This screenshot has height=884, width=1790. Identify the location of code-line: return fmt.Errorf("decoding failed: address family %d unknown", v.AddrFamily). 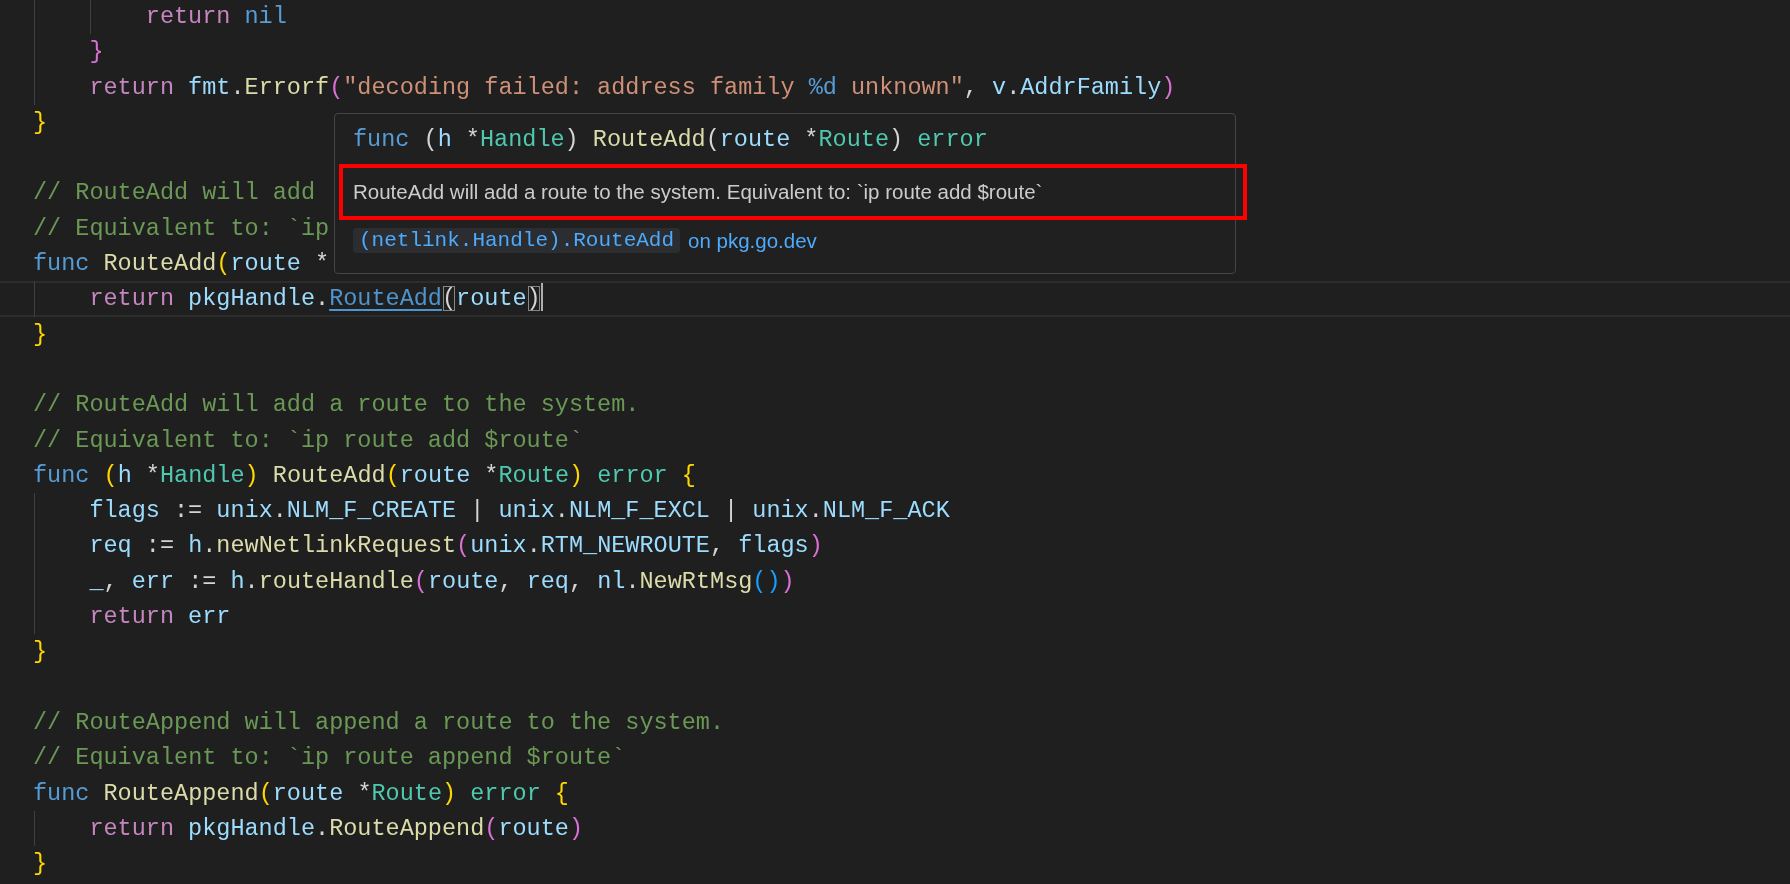
(632, 87).